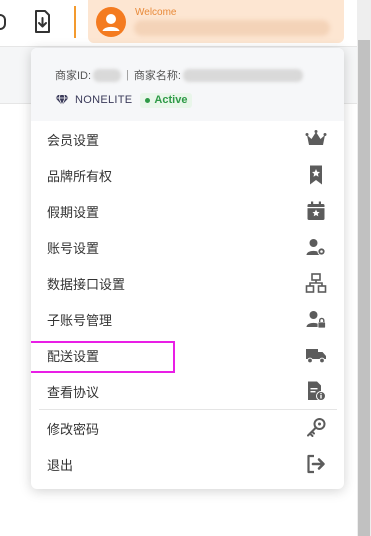 This screenshot has width=371, height=536. Describe the element at coordinates (242, 75) in the screenshot. I see `merchant-name-redacted` at that location.